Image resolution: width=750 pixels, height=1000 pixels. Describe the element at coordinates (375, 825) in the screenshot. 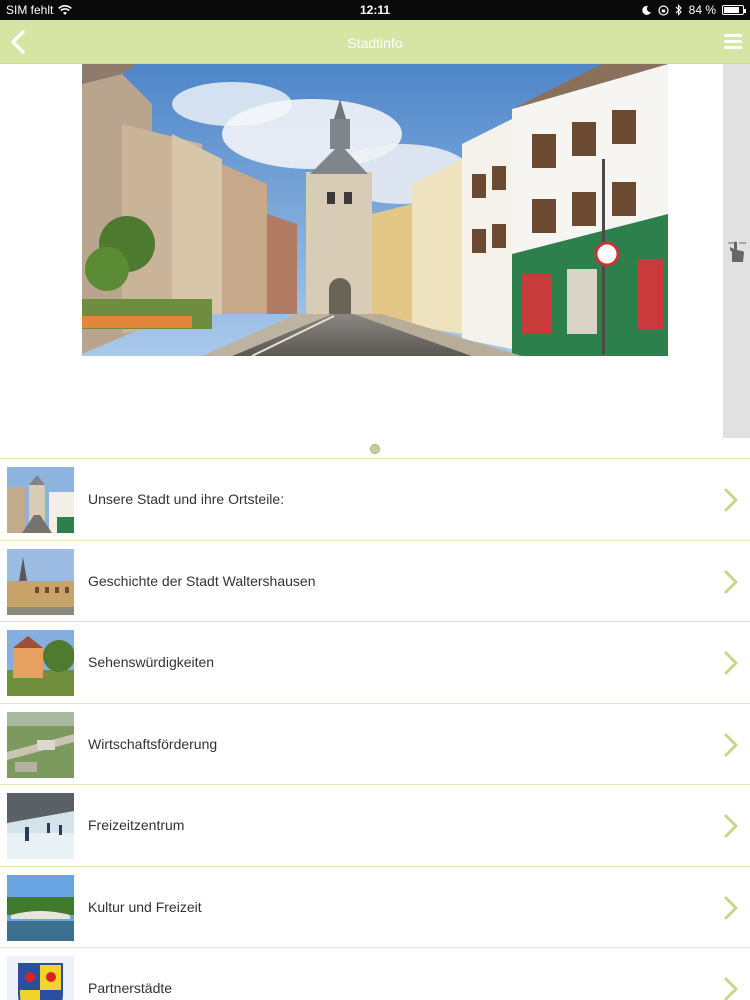

I see `list-item-freizeitzentrum: Freizeitzentrum` at that location.